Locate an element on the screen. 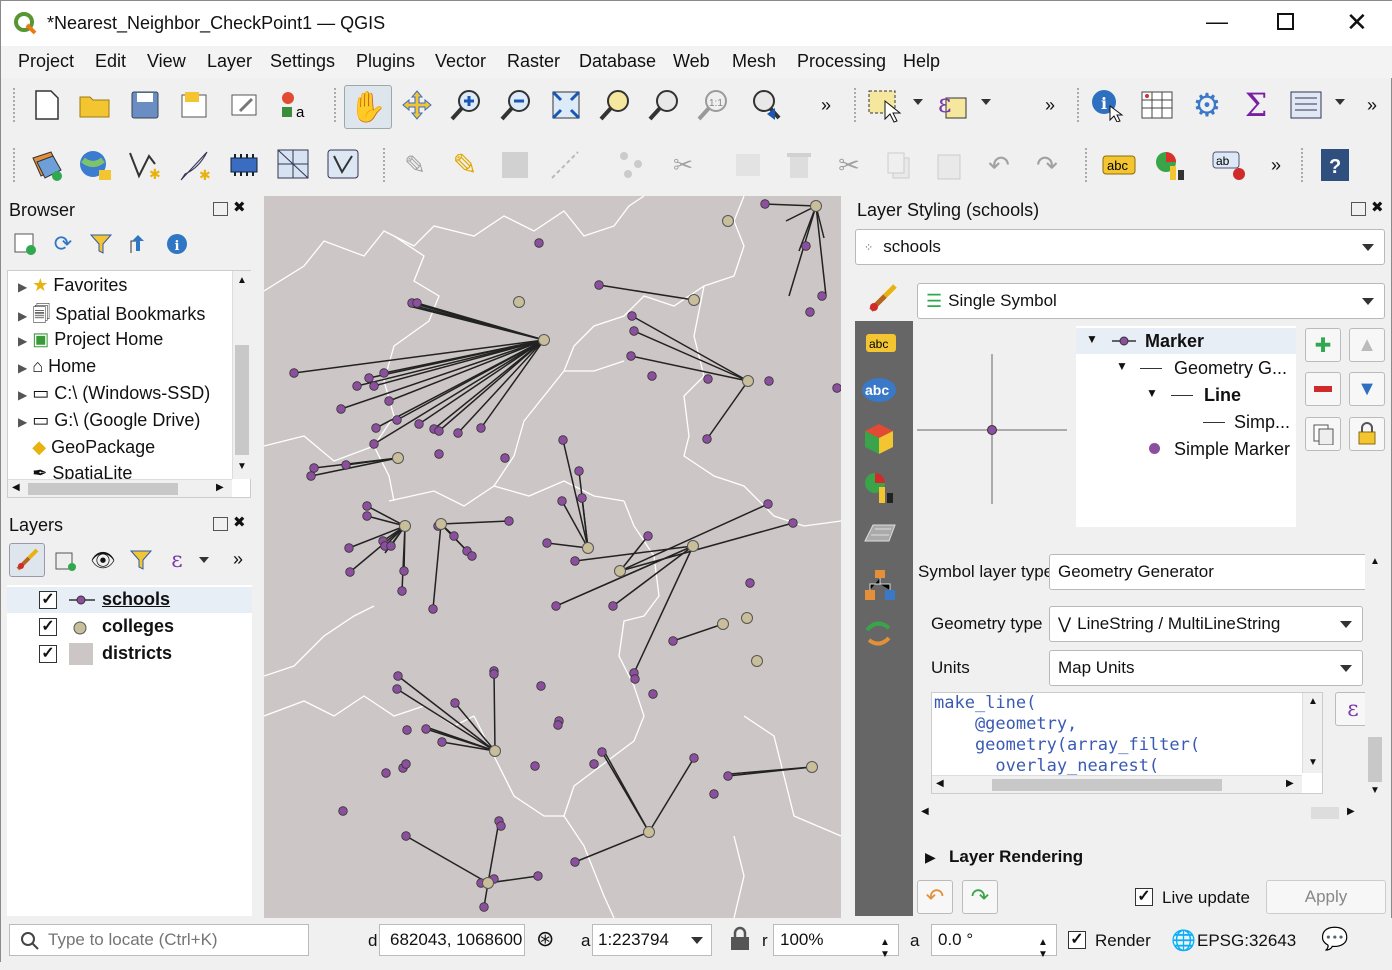 Image resolution: width=1392 pixels, height=970 pixels. expression-vscrollbar: ▲ ▼ is located at coordinates (1312, 733).